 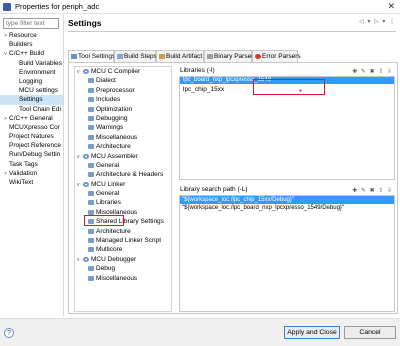 I want to click on nav-item-label: Tool Chain Edi, so click(x=40, y=109).